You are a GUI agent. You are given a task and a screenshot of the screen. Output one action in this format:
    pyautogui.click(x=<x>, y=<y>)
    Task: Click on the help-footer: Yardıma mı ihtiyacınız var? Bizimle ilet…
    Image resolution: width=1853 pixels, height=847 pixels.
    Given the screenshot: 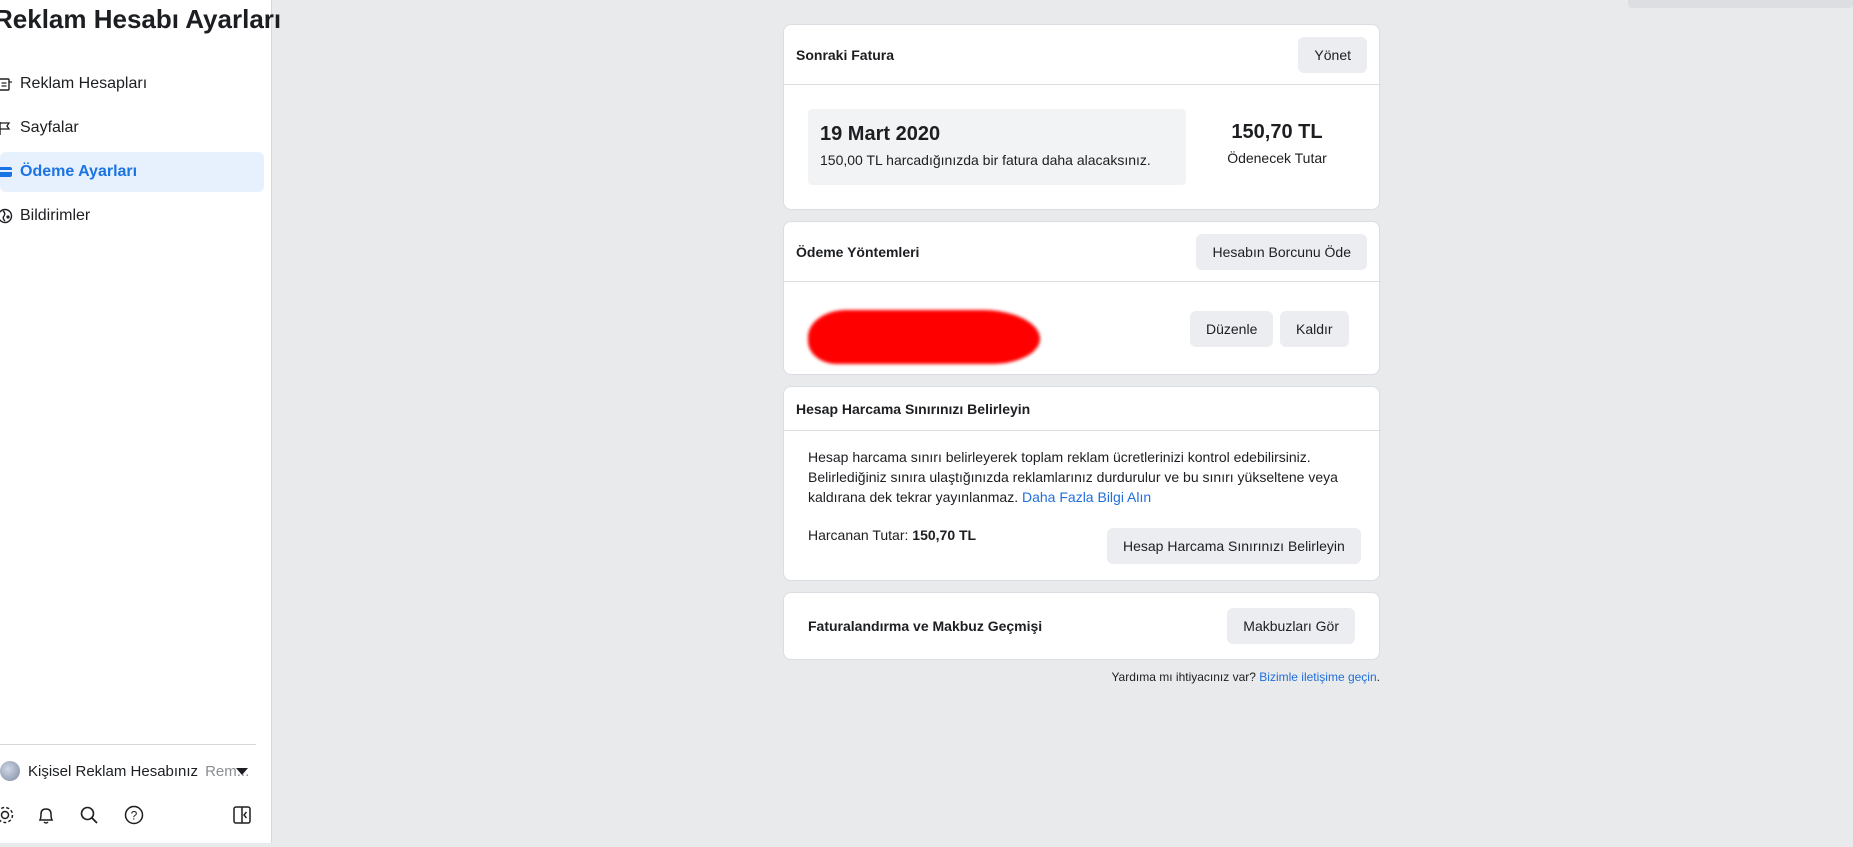 What is the action you would take?
    pyautogui.click(x=1081, y=677)
    